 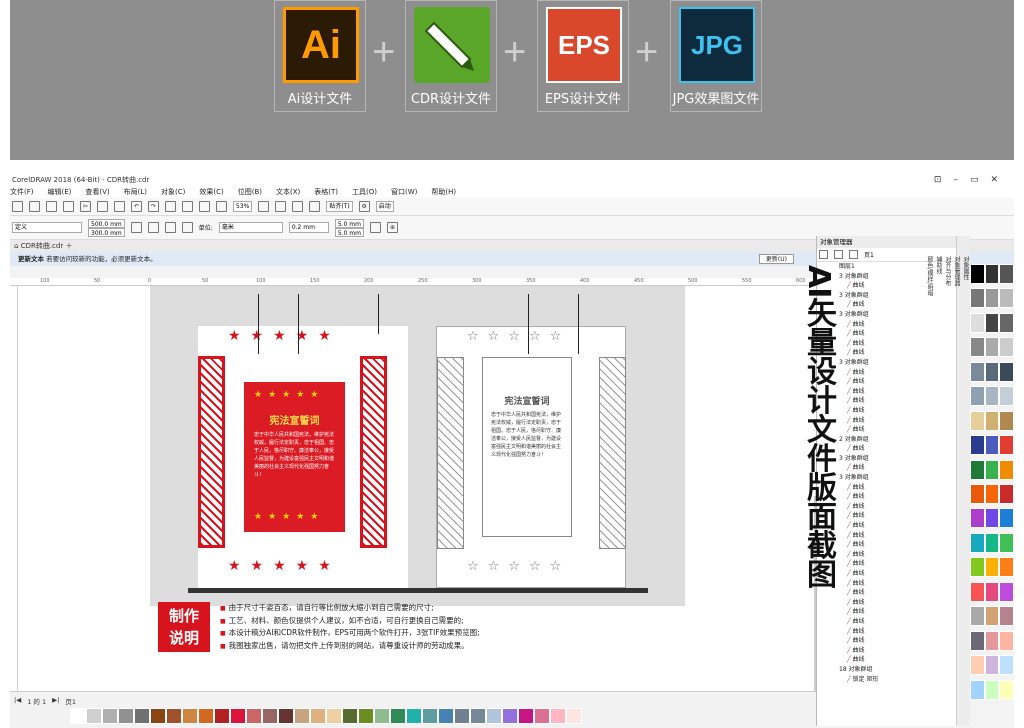 What do you see at coordinates (308, 227) in the screenshot?
I see `nudge-distance-field: 0.2 mm` at bounding box center [308, 227].